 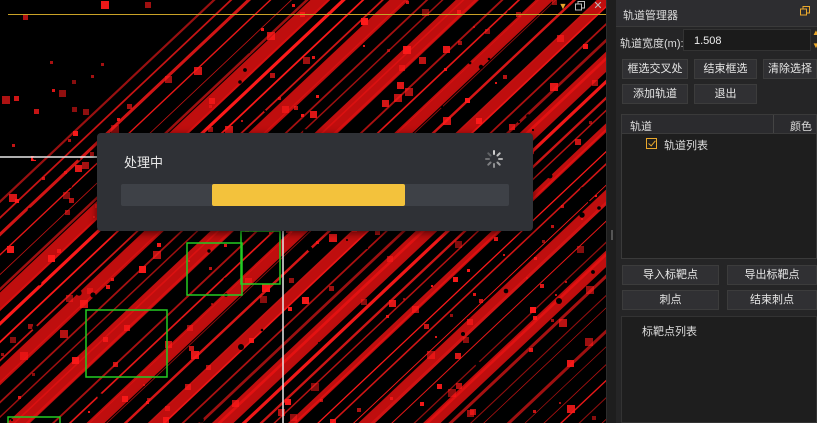 What do you see at coordinates (670, 275) in the screenshot?
I see `import-targets-button: 导入标靶点` at bounding box center [670, 275].